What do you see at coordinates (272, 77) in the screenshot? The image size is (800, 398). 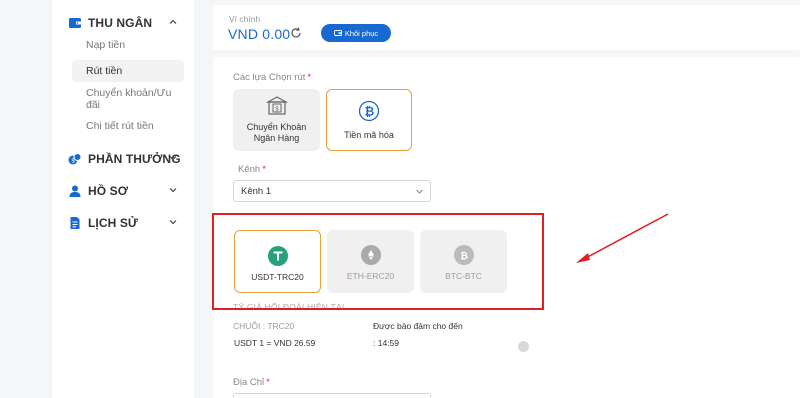 I see `withdraw-options-label: Các lựa Chọn rút *` at bounding box center [272, 77].